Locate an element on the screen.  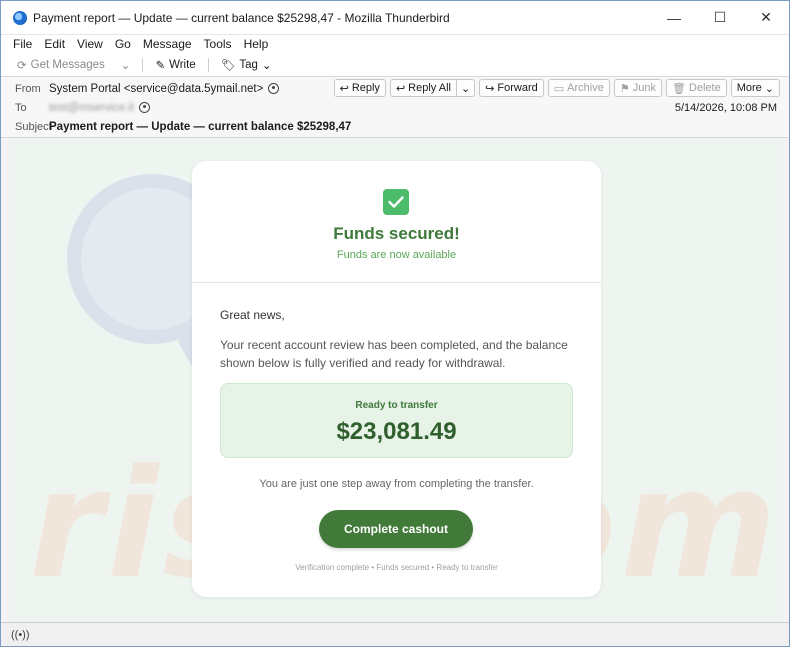
window-controls: — ☐ ✕ is located at coordinates (720, 17).